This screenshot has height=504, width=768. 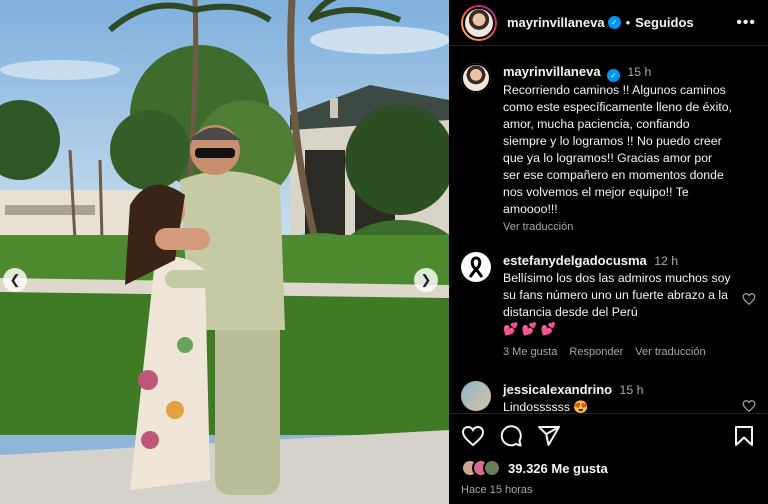 What do you see at coordinates (549, 436) in the screenshot?
I see `share-icon` at bounding box center [549, 436].